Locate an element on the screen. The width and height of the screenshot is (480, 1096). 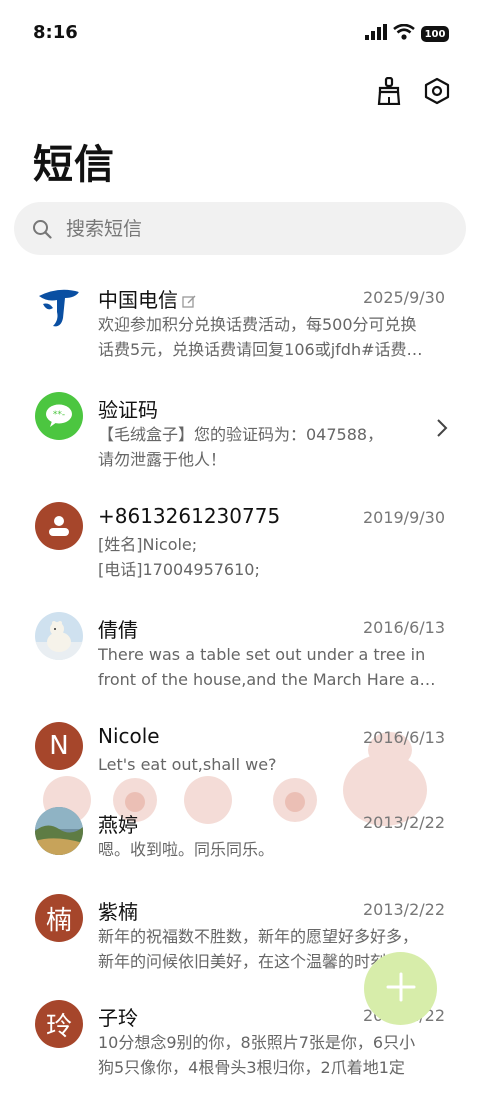
plus-icon is located at coordinates (401, 989).